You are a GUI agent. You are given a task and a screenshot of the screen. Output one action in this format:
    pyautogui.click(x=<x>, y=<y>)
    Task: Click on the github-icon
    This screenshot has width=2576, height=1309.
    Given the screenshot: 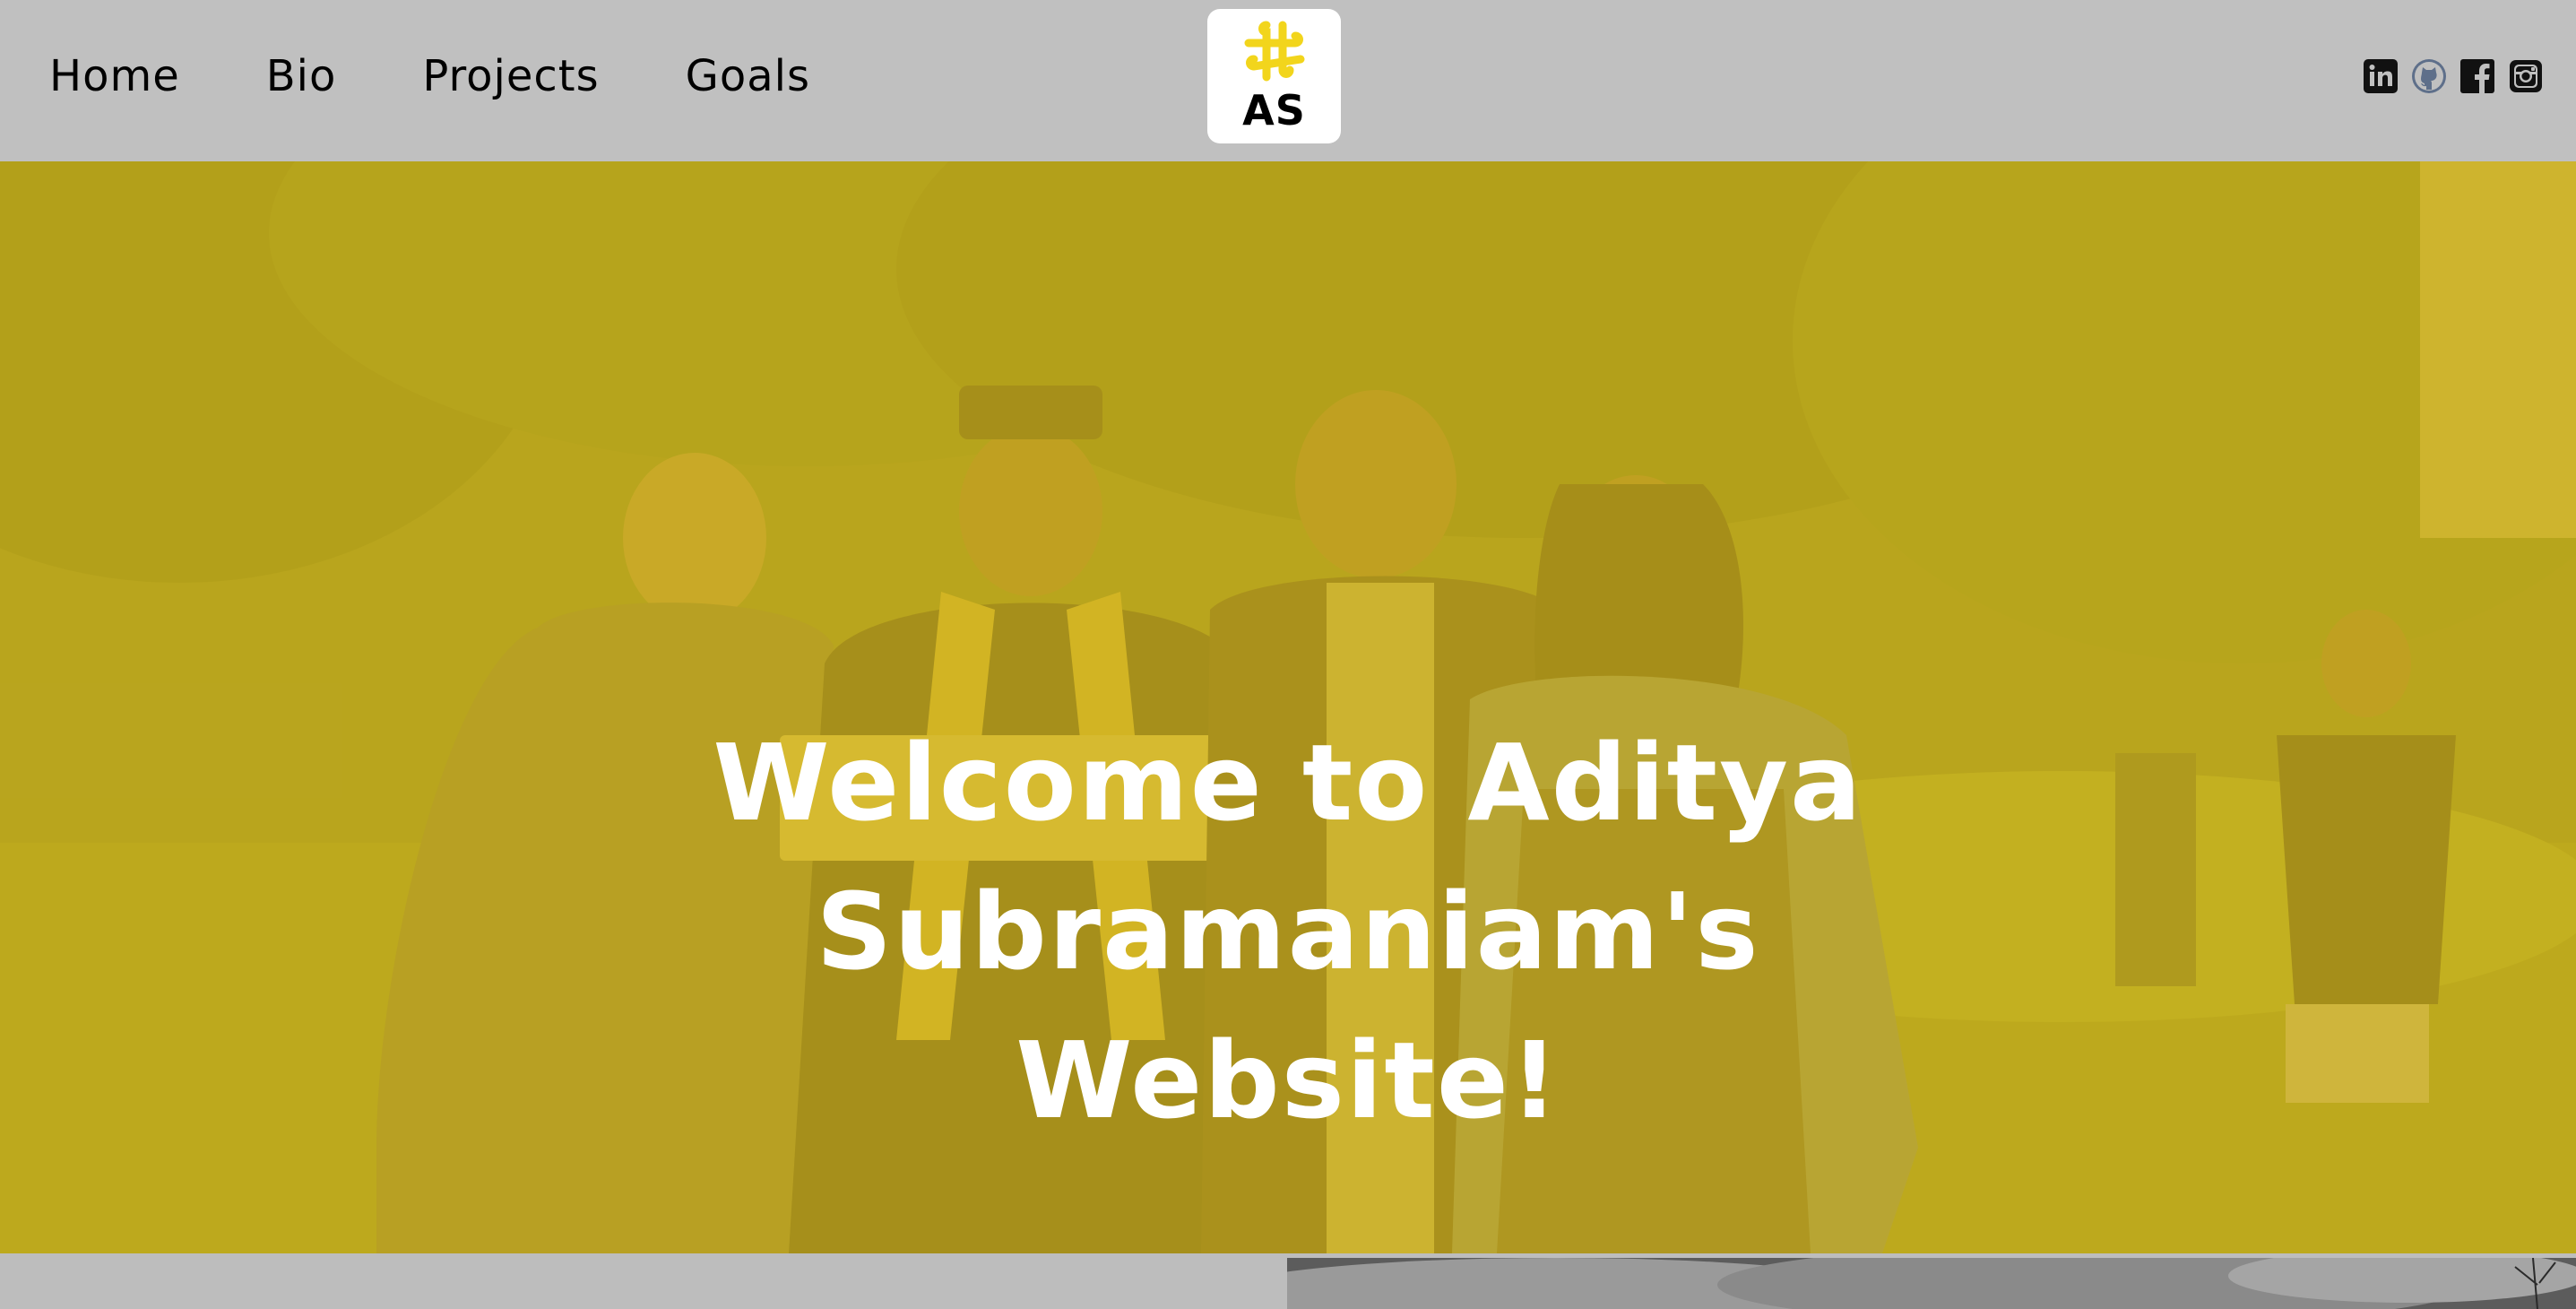 What is the action you would take?
    pyautogui.click(x=2429, y=76)
    